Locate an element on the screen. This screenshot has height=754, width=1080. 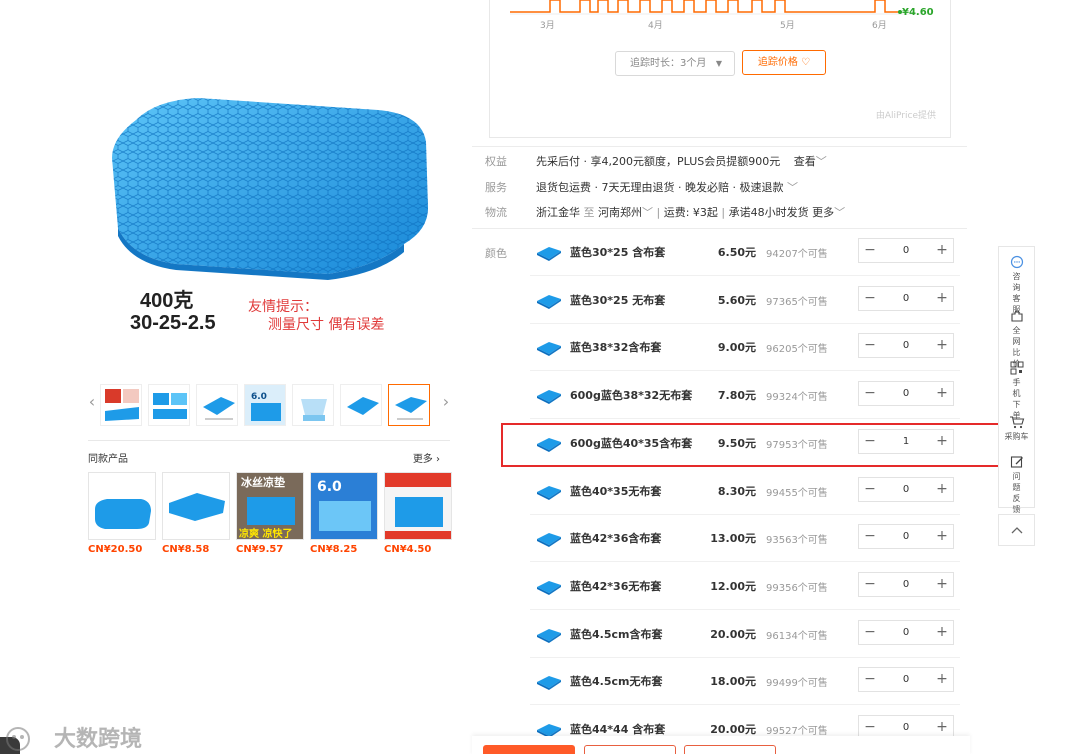
main-image-size-text: 30-25-2.5 is located at coordinates (173, 323).